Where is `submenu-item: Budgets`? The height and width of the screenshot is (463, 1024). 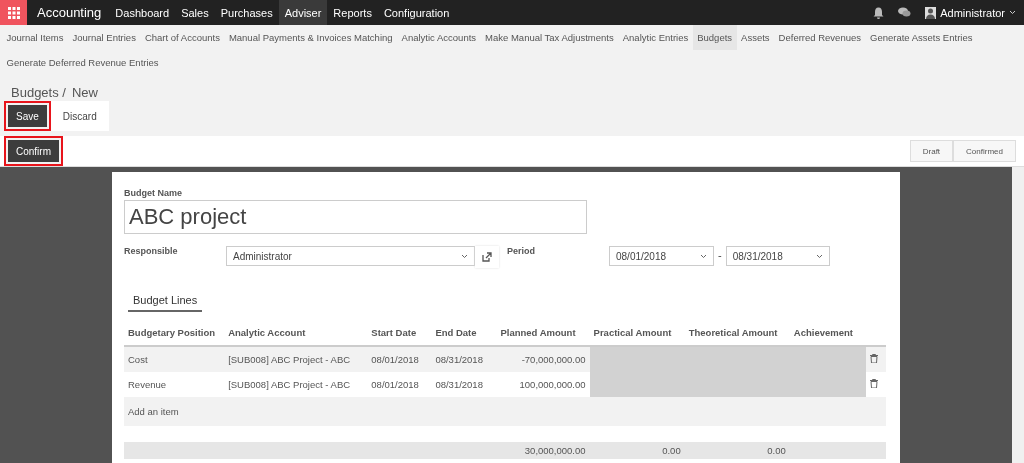 submenu-item: Budgets is located at coordinates (714, 37).